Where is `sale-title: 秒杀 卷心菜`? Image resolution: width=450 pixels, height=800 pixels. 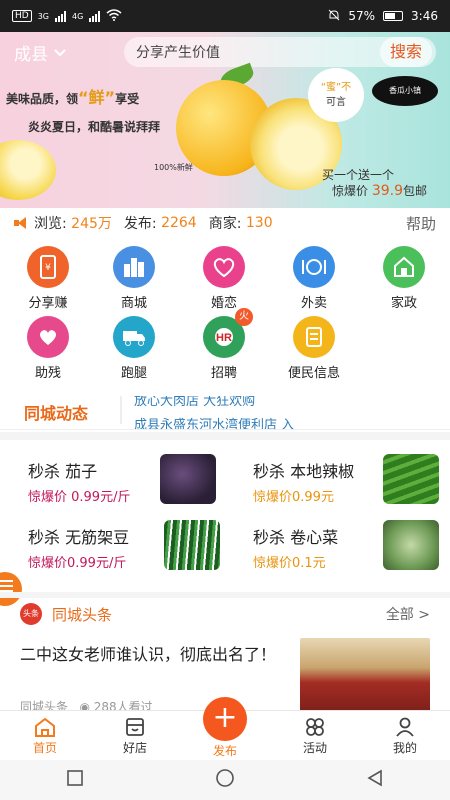 sale-title: 秒杀 卷心菜 is located at coordinates (296, 537).